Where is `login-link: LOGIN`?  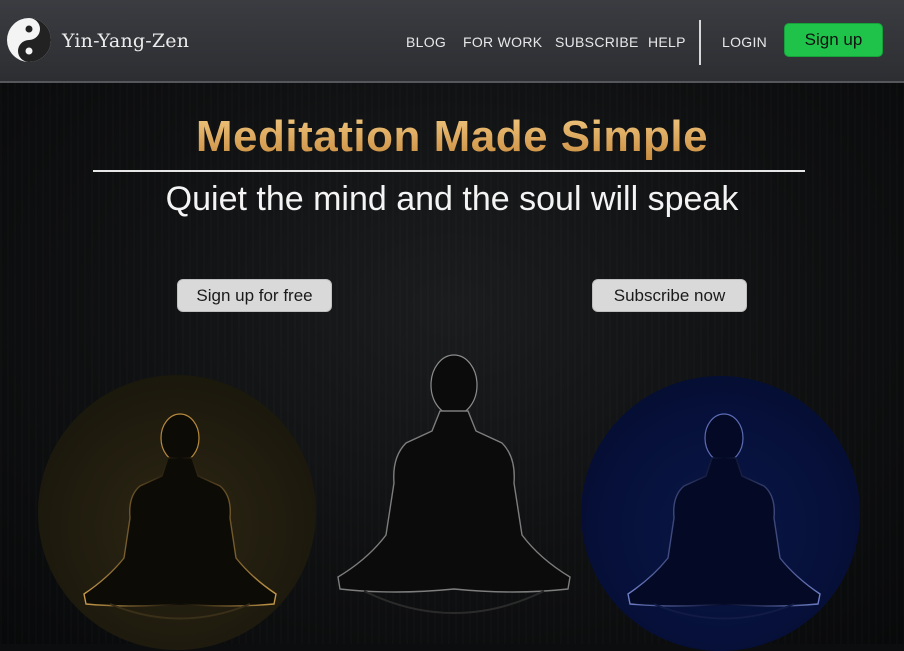 login-link: LOGIN is located at coordinates (744, 42).